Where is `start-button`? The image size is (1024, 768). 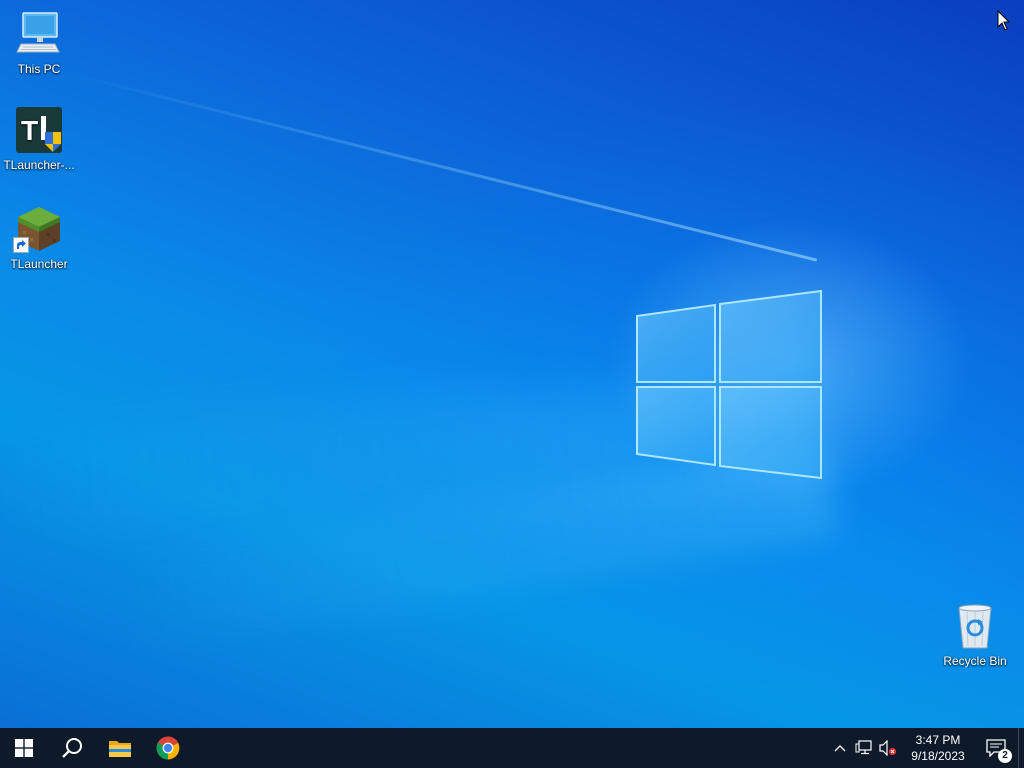 start-button is located at coordinates (24, 748).